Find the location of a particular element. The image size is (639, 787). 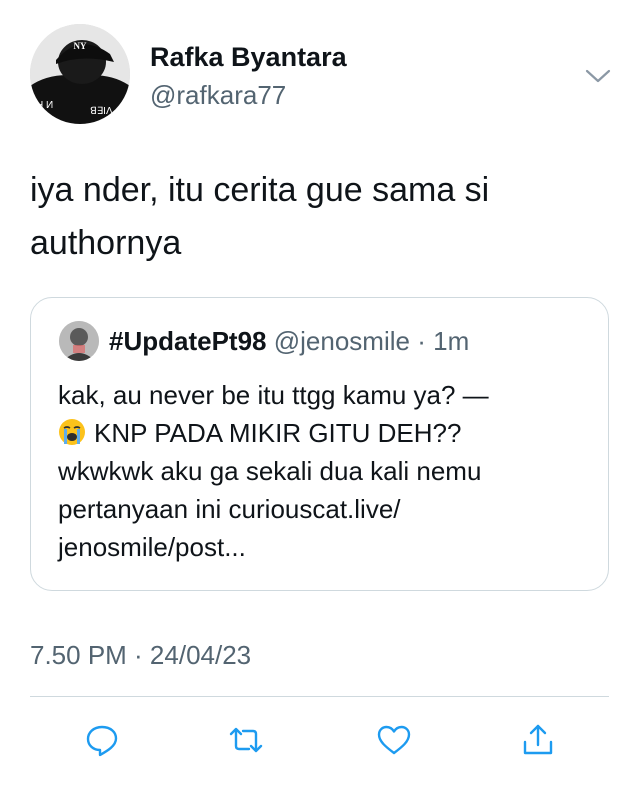

quoted-author-avatar is located at coordinates (79, 341).